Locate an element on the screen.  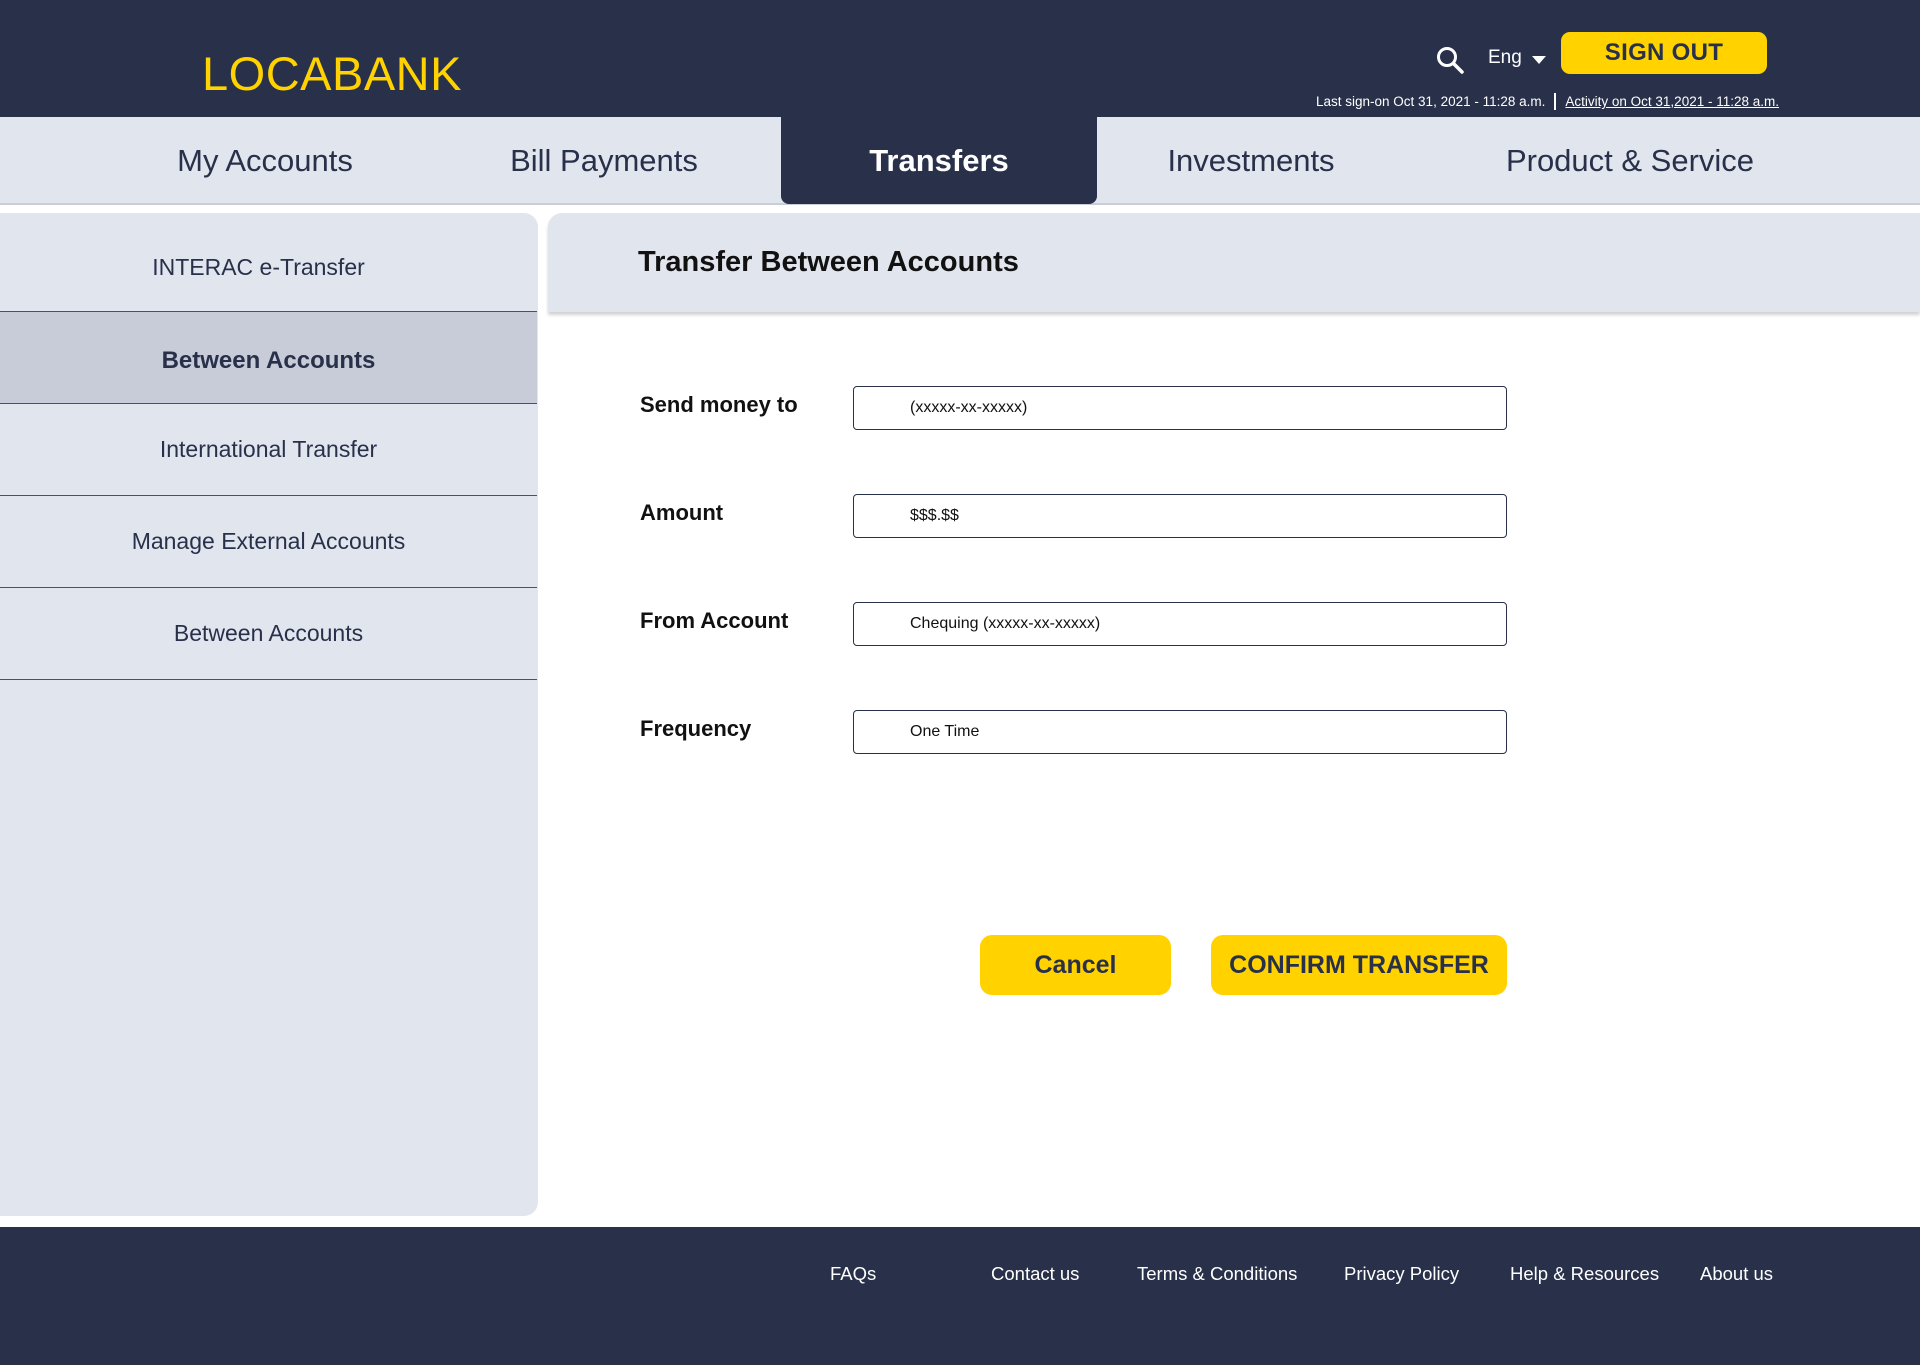
page-title: Transfer Between Accounts is located at coordinates (828, 262).